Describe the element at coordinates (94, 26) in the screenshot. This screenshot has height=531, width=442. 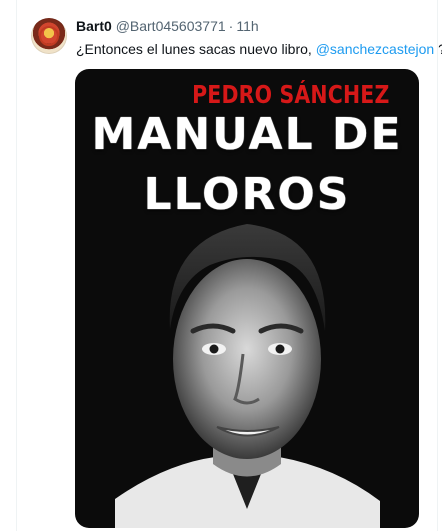
I see `author-name: Bart0` at that location.